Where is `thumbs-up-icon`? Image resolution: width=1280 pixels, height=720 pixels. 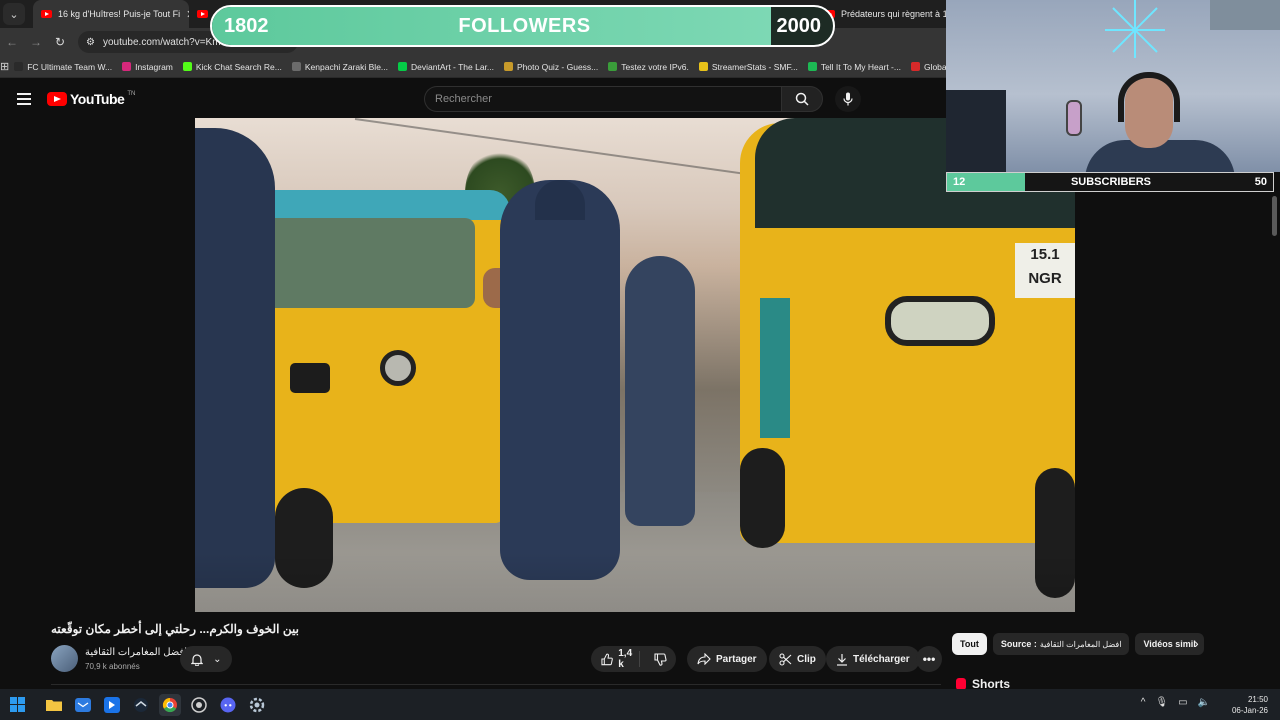
thumbs-up-icon is located at coordinates (607, 659).